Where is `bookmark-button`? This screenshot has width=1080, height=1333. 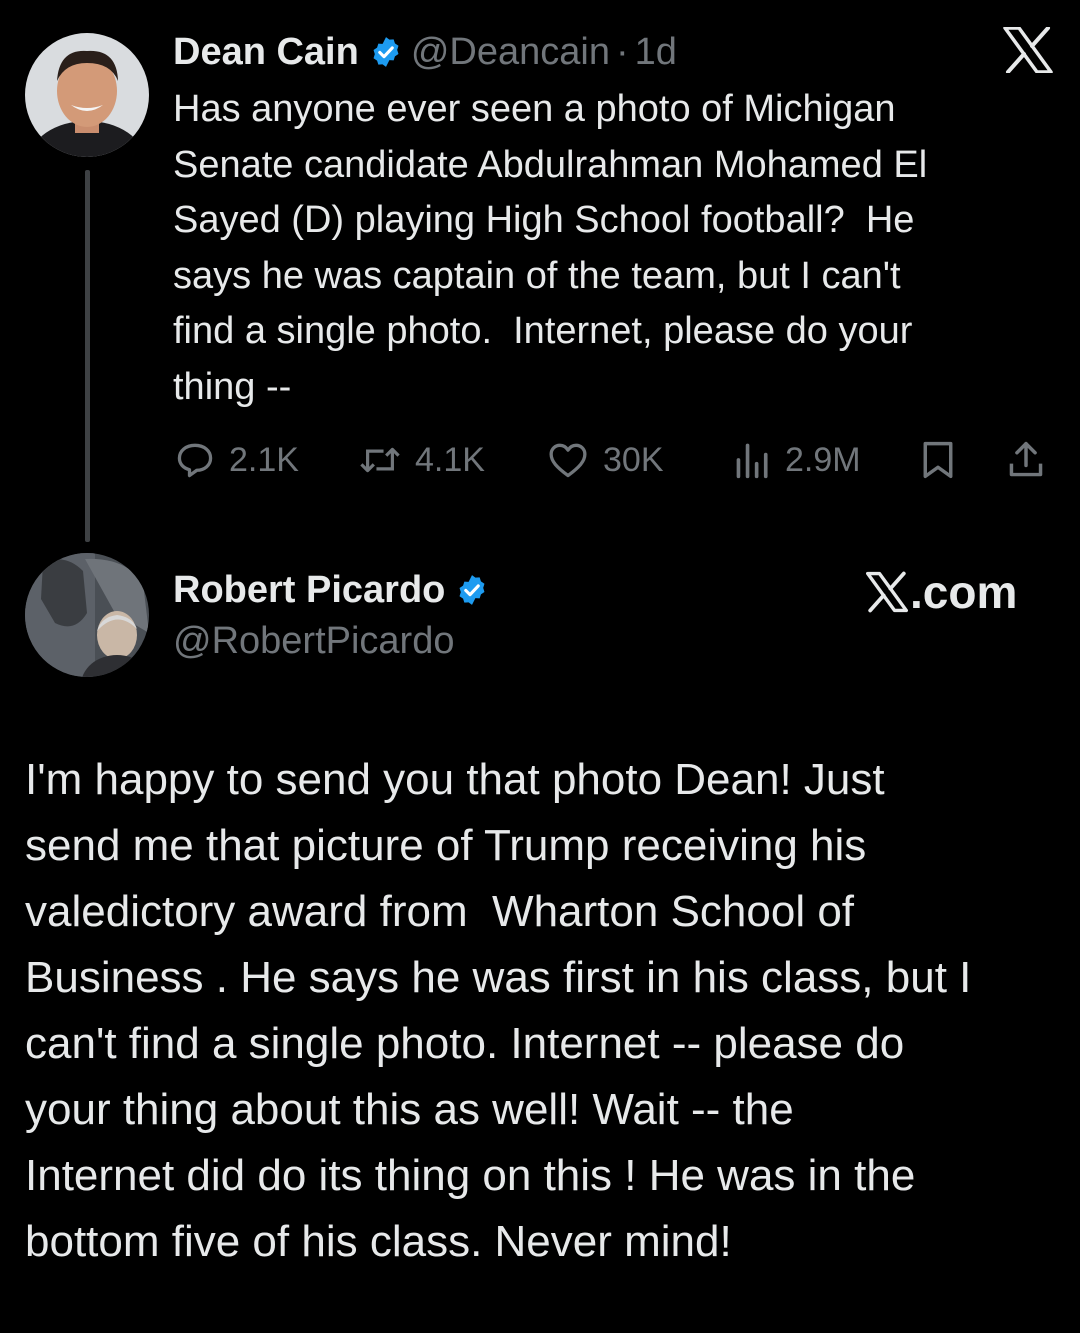
bookmark-button is located at coordinates (944, 460).